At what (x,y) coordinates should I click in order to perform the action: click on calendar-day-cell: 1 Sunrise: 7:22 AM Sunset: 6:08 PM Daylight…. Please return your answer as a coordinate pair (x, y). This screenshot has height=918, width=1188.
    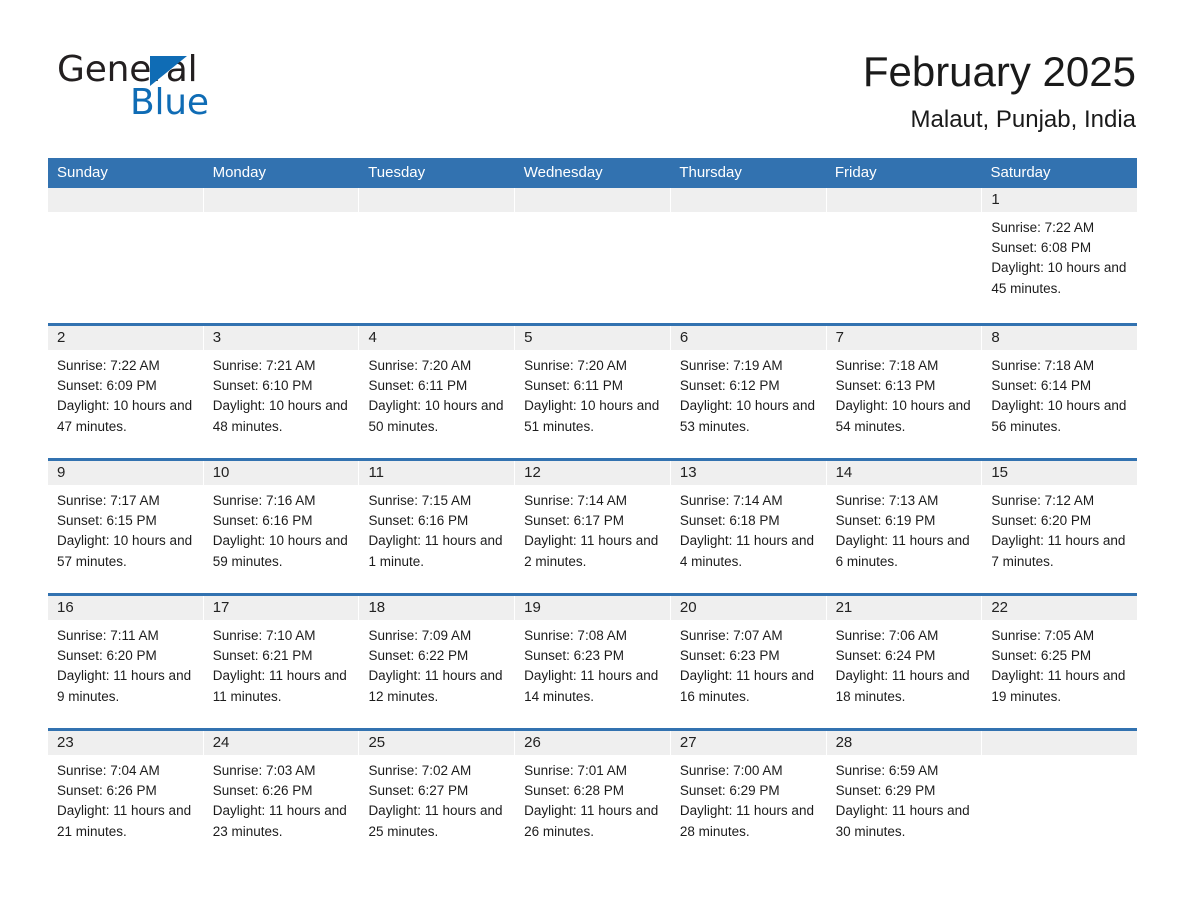
    Looking at the image, I should click on (1060, 255).